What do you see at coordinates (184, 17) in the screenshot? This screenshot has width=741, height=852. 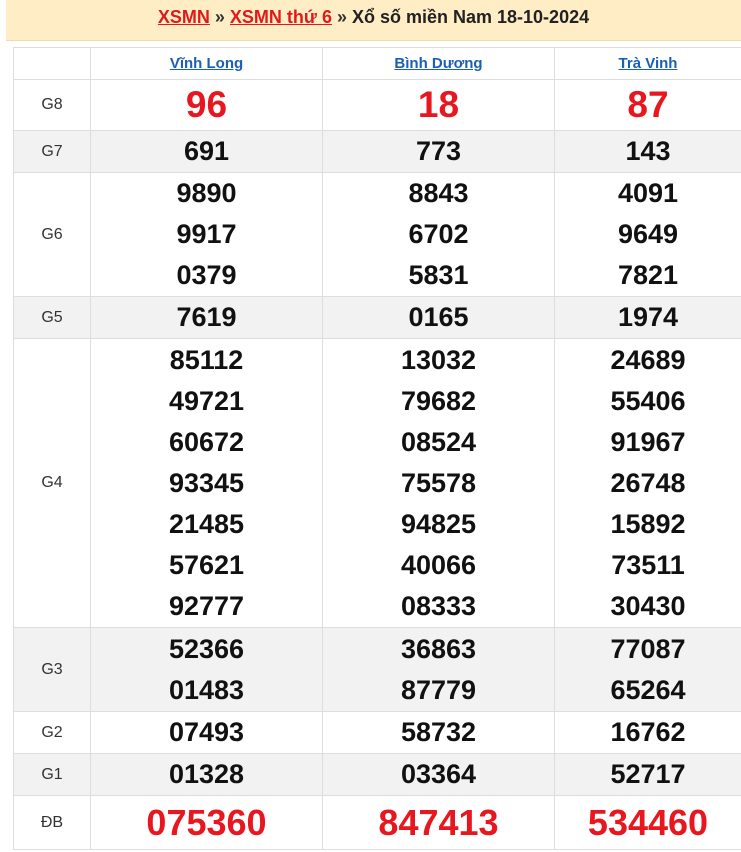 I see `breadcrumb-link-xsmn: XSMN` at bounding box center [184, 17].